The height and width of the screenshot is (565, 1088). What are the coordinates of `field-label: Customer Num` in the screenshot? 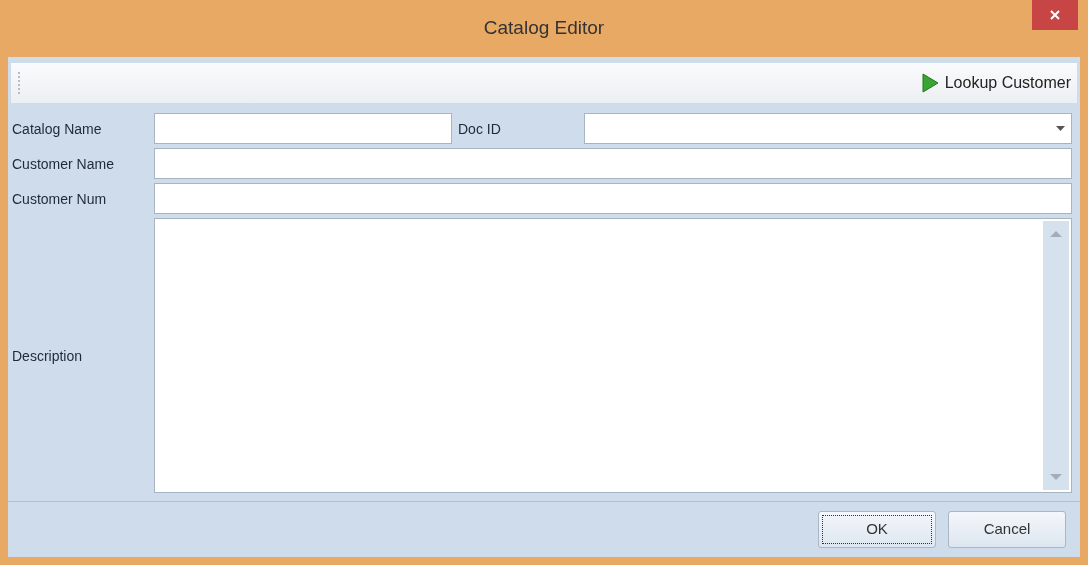 It's located at (59, 198).